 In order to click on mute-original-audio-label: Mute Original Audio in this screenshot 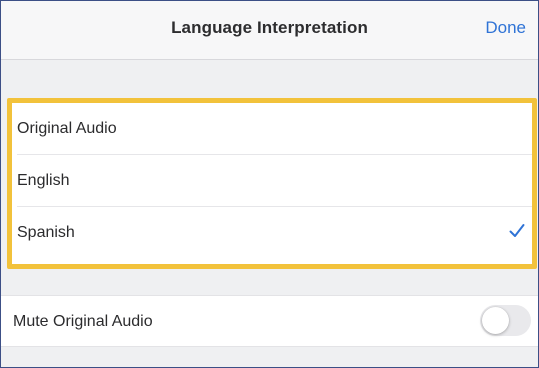, I will do `click(83, 321)`.